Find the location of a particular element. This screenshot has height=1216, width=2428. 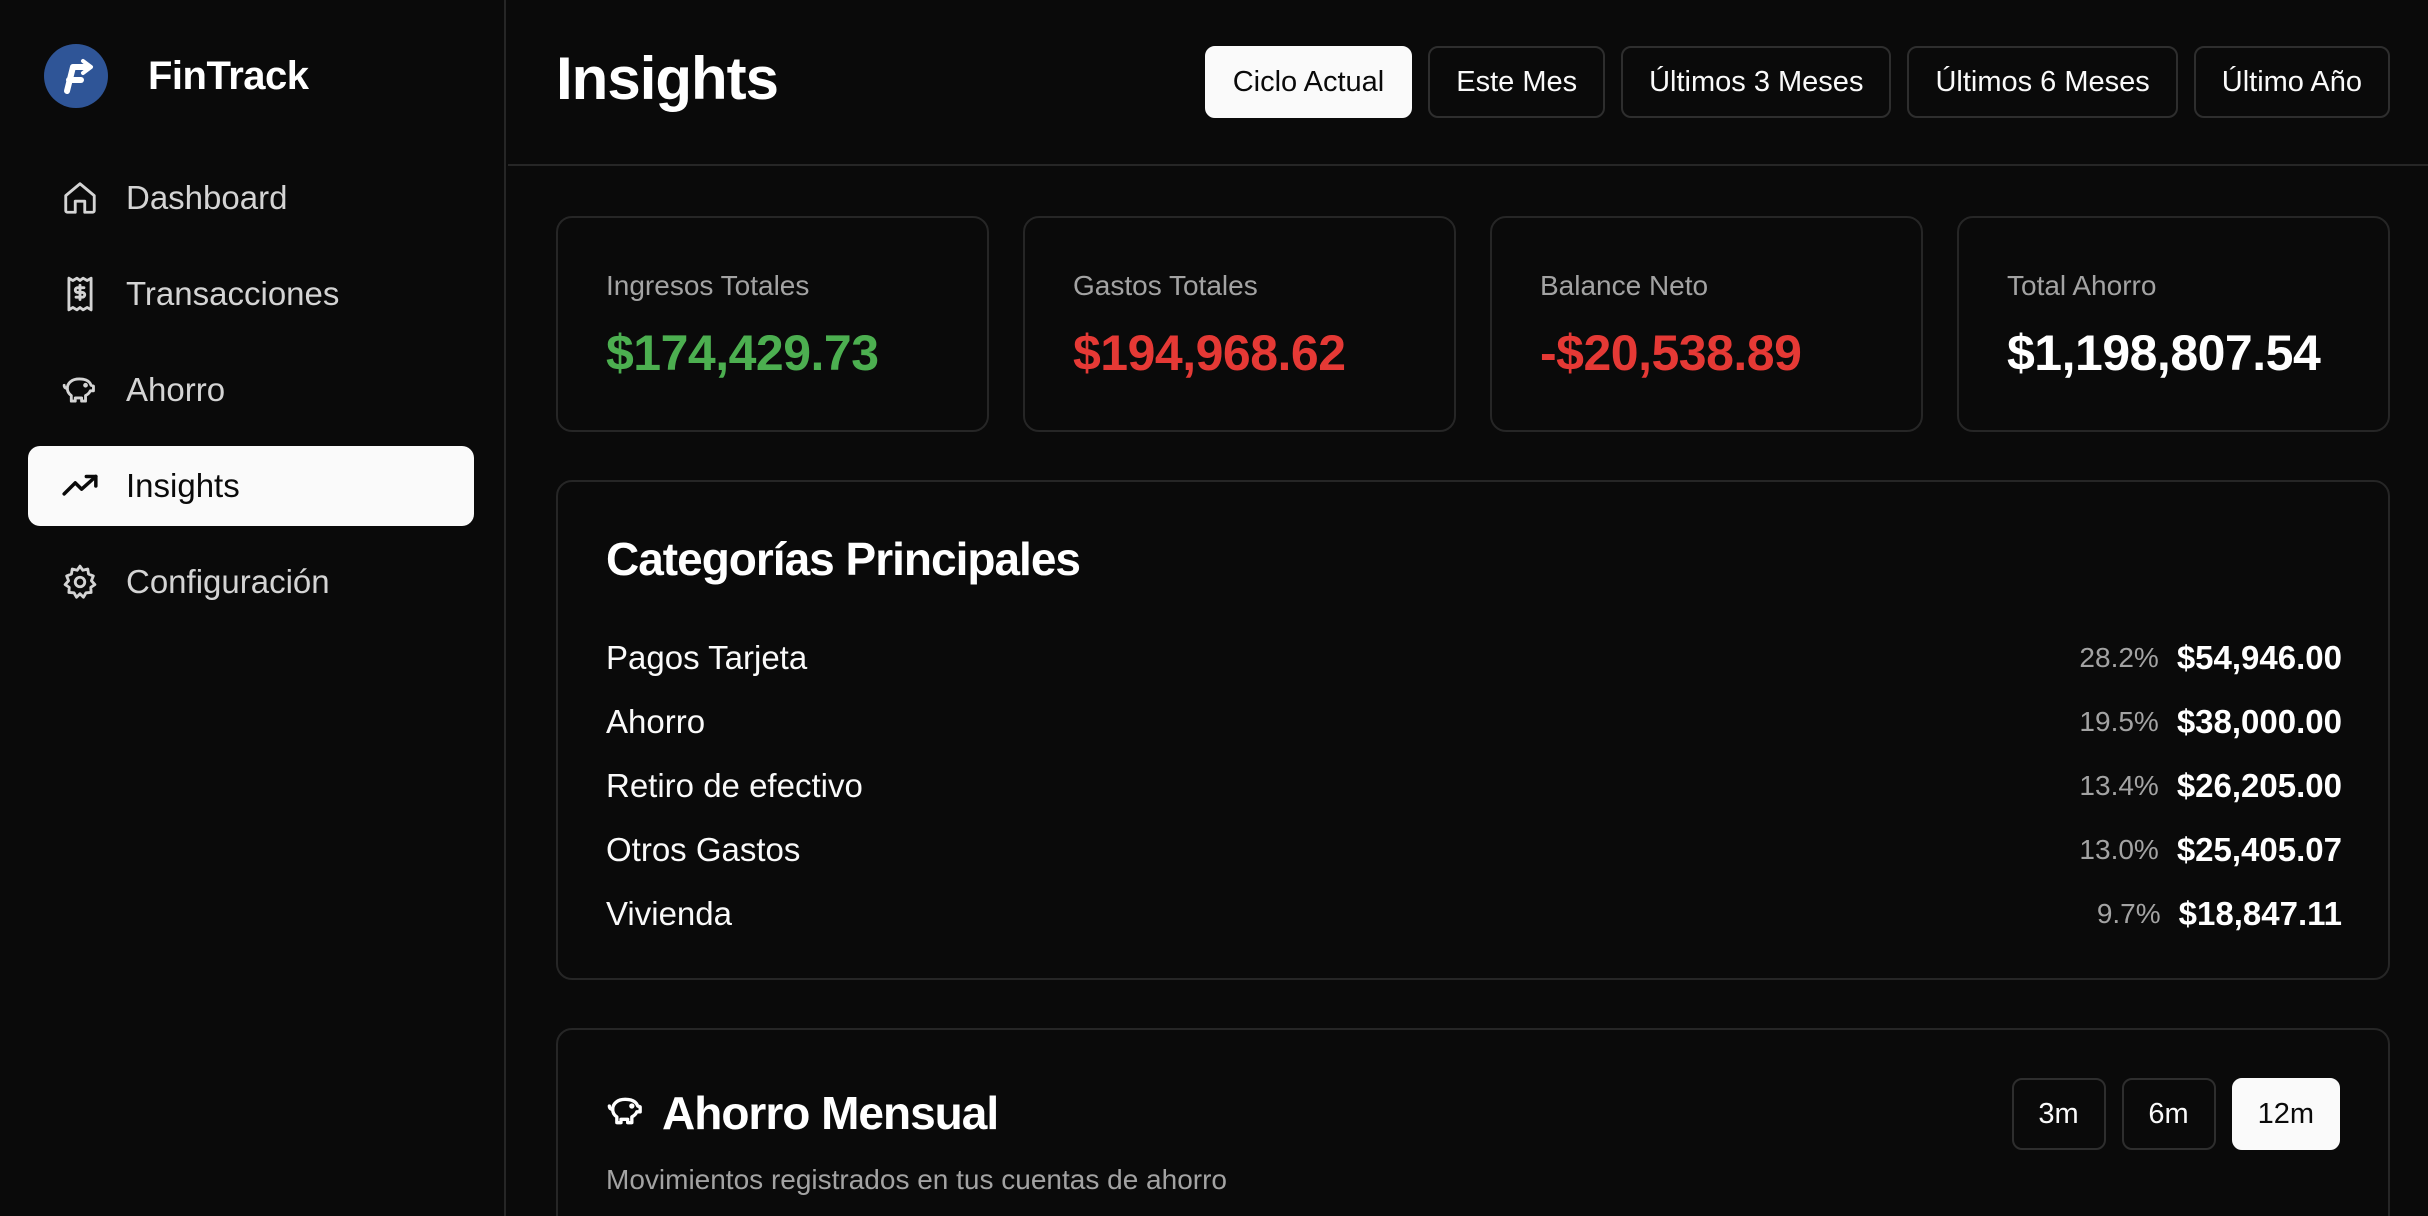

list-item: Retiro de efectivo 13.4% $26,205.00 is located at coordinates (1474, 786).